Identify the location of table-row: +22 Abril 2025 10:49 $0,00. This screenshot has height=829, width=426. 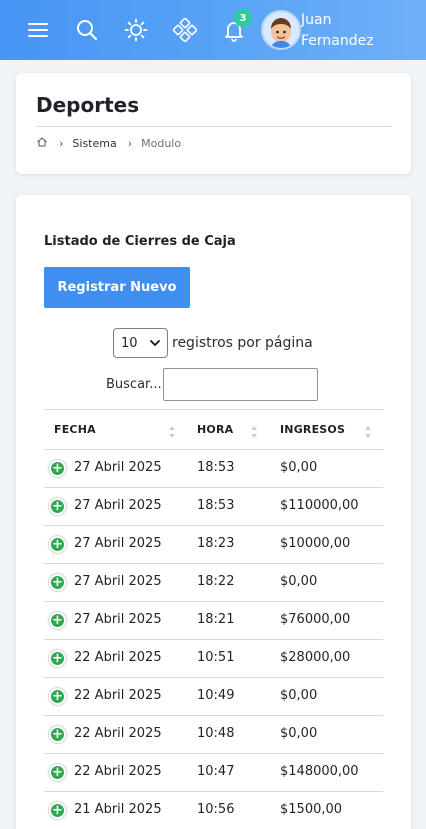
(213, 697).